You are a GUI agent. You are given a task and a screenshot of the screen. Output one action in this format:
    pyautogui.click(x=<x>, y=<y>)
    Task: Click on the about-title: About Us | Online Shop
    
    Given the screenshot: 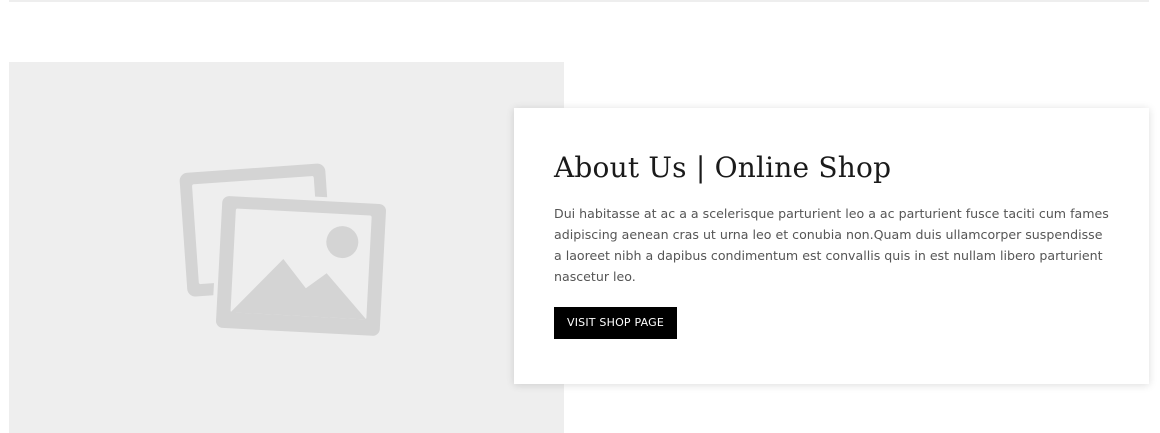 What is the action you would take?
    pyautogui.click(x=723, y=167)
    